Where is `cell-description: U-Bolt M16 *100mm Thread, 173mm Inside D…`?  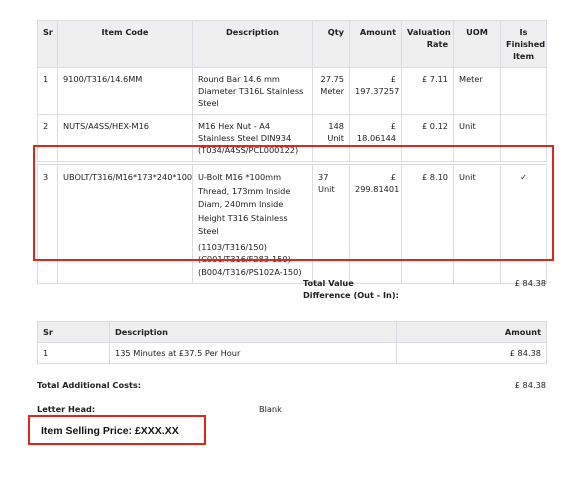 cell-description: U-Bolt M16 *100mm Thread, 173mm Inside D… is located at coordinates (252, 224).